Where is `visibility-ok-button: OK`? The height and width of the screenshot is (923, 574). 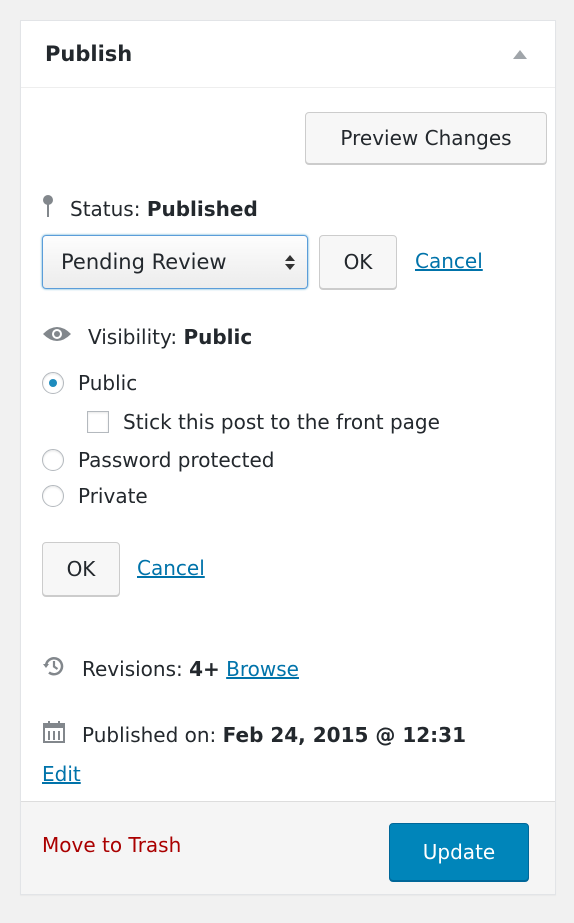
visibility-ok-button: OK is located at coordinates (81, 569).